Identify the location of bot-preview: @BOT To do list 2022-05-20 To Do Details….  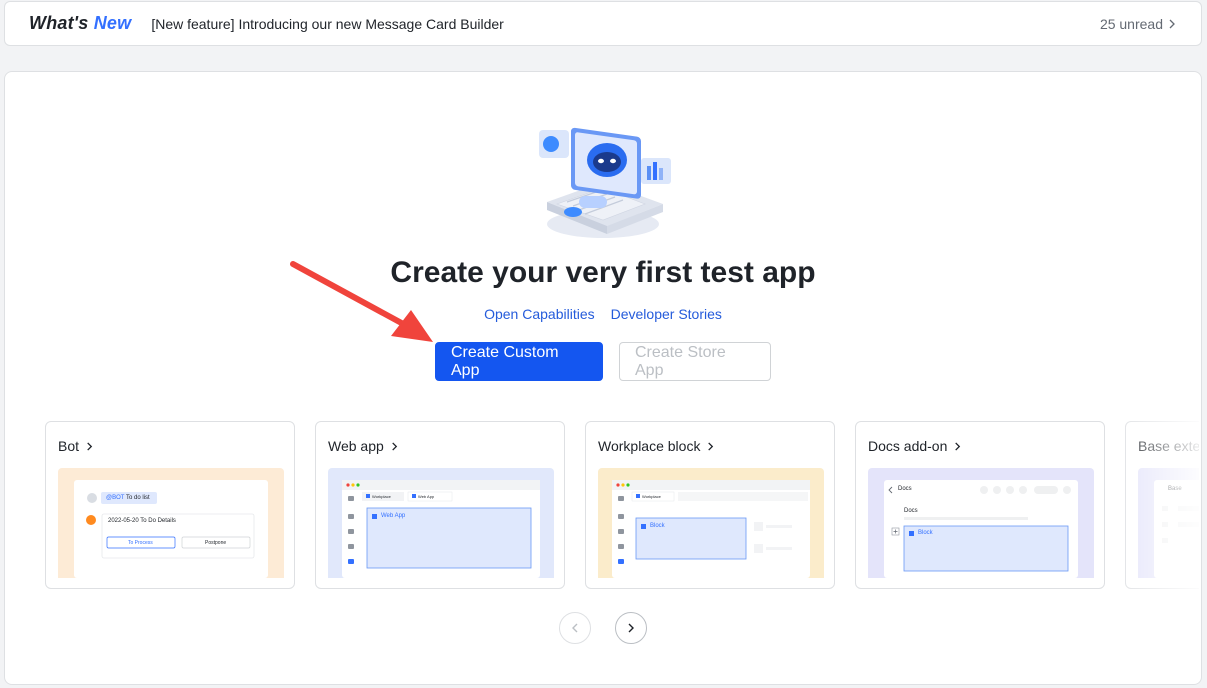
(171, 523).